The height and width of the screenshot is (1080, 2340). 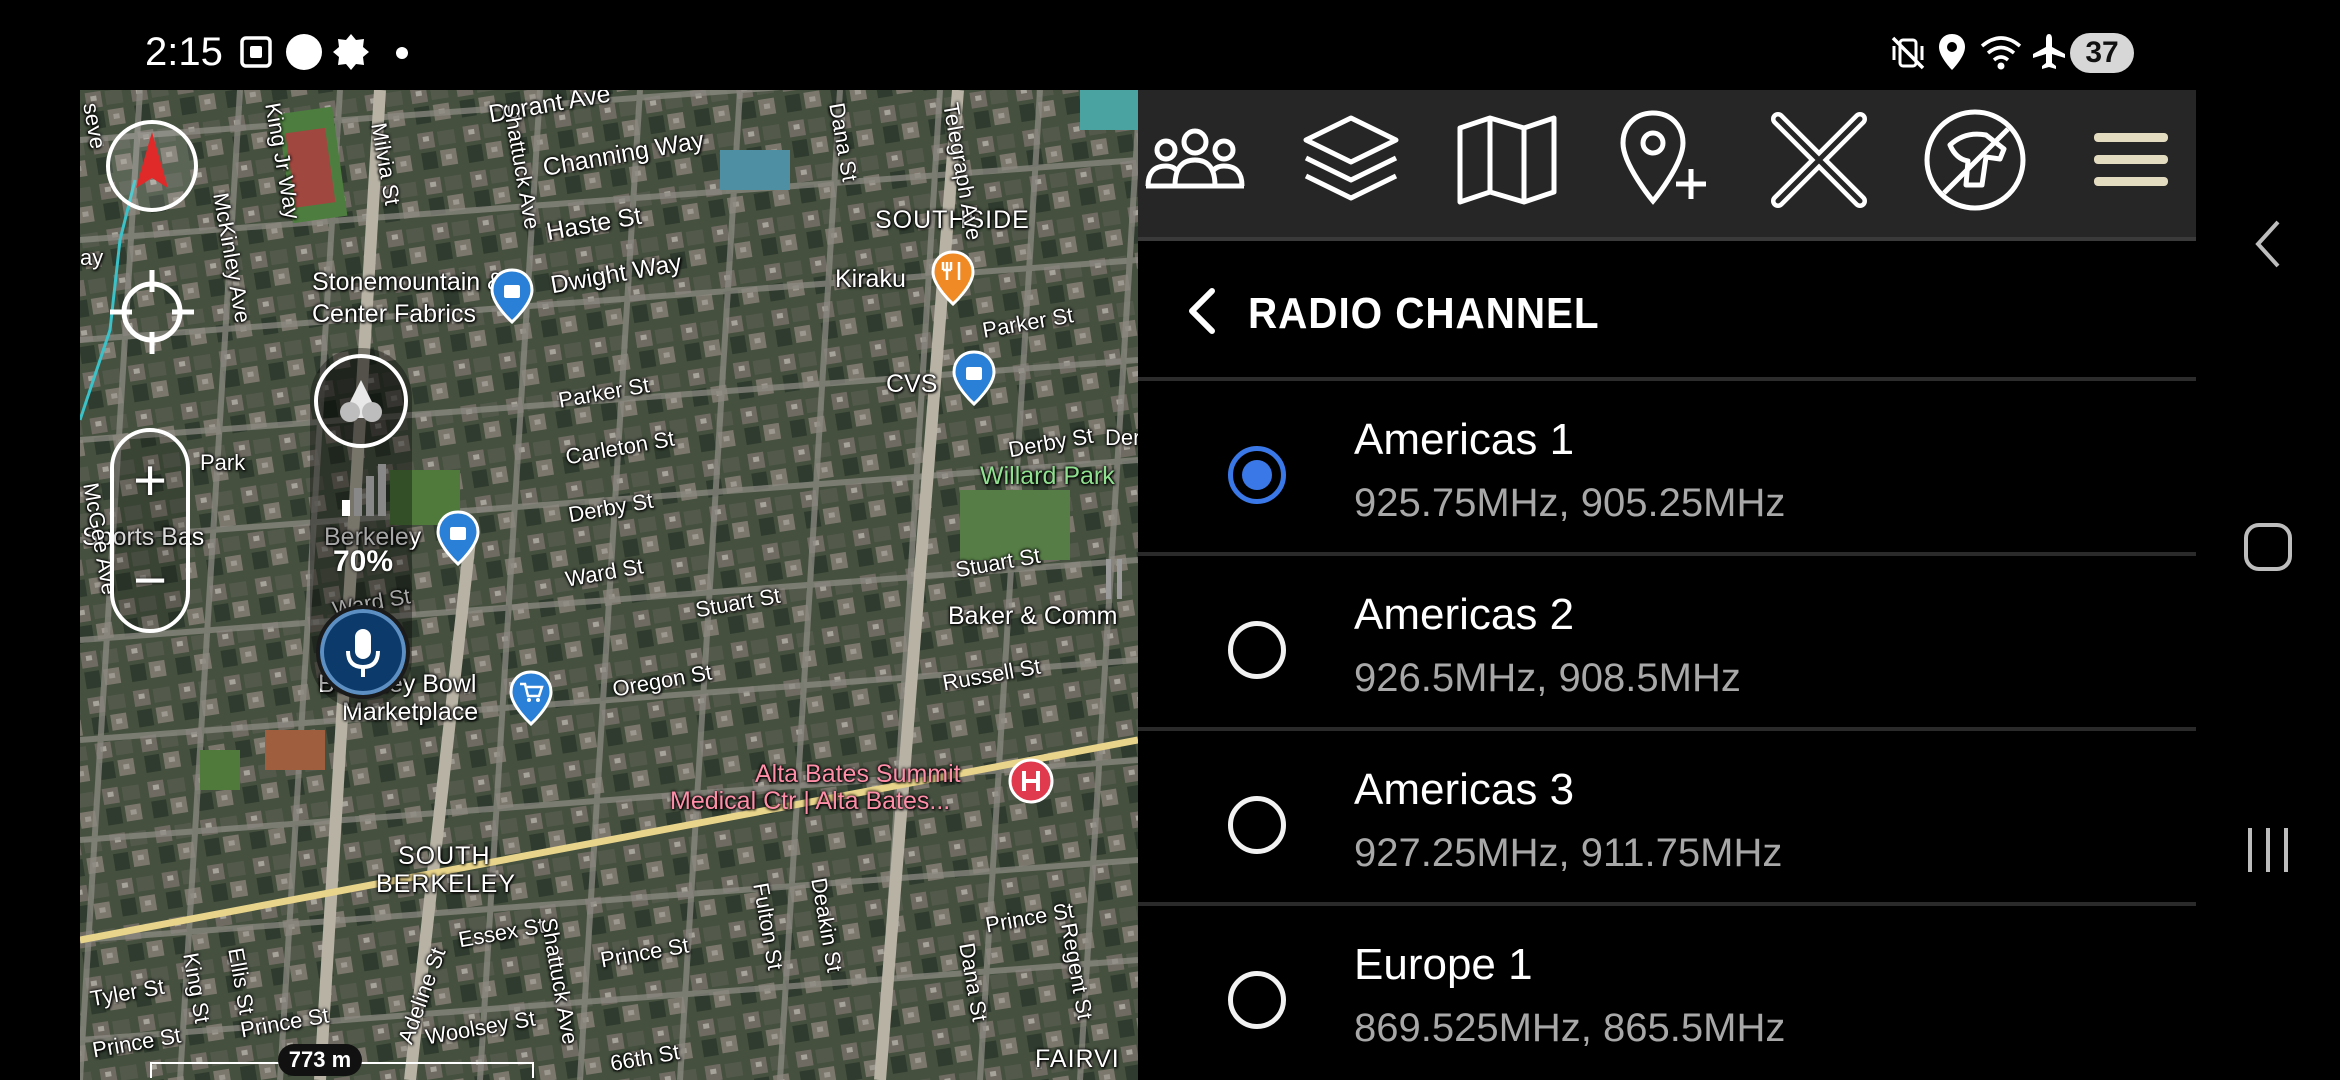 What do you see at coordinates (223, 462) in the screenshot?
I see `map-label: Park` at bounding box center [223, 462].